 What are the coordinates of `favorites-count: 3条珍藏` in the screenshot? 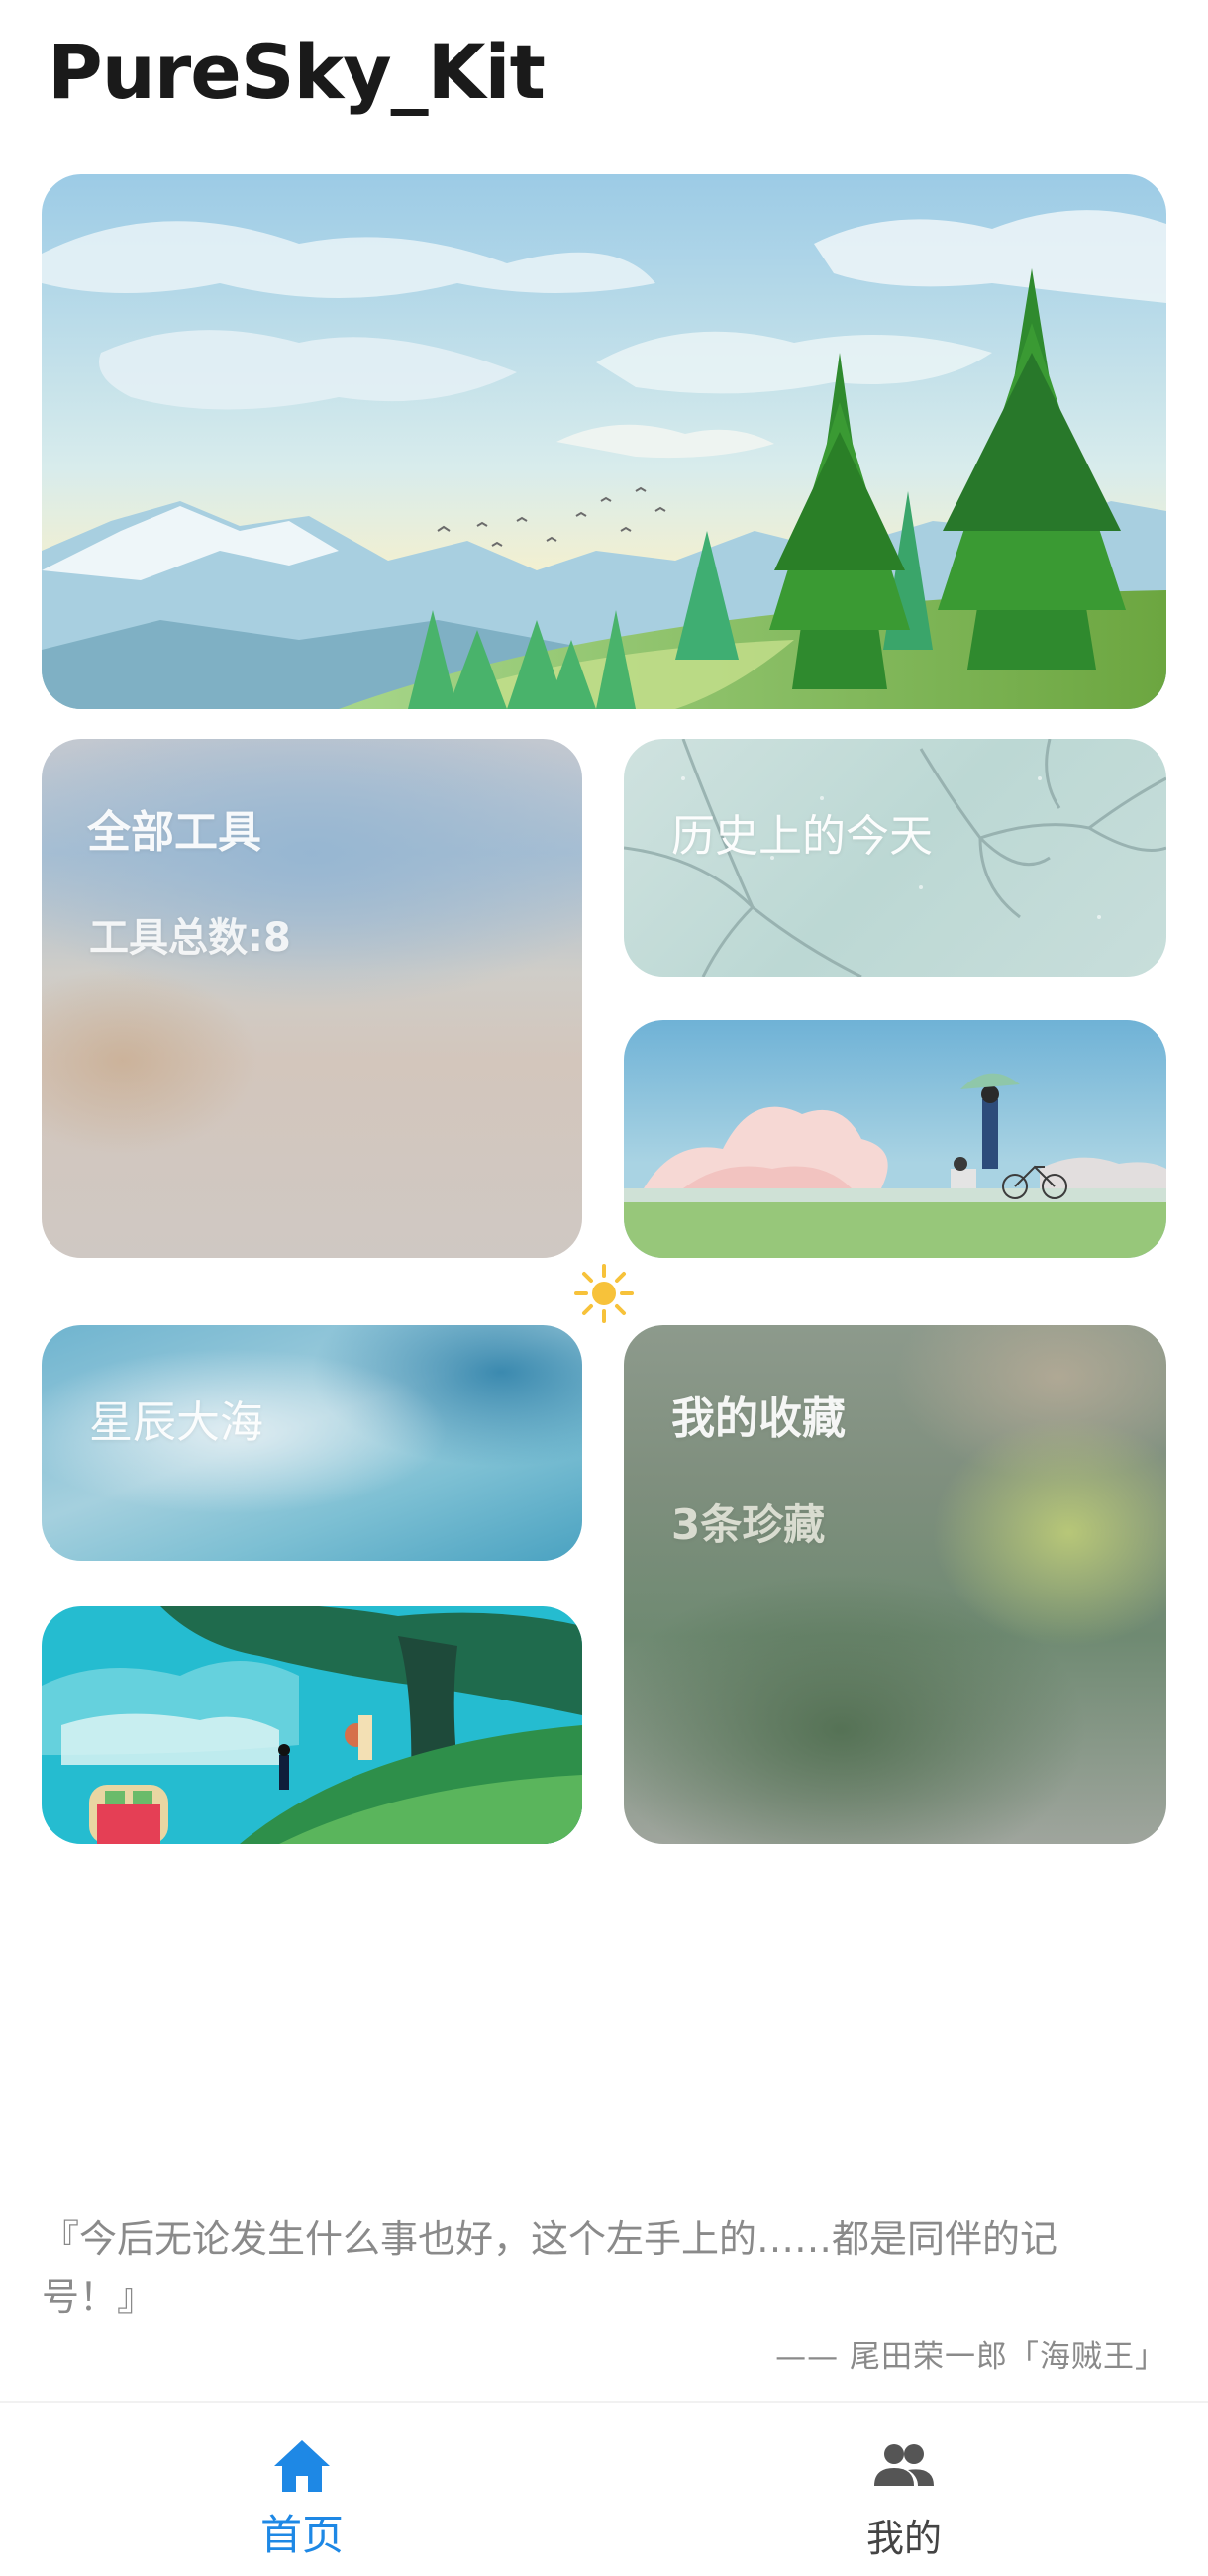 It's located at (748, 1524).